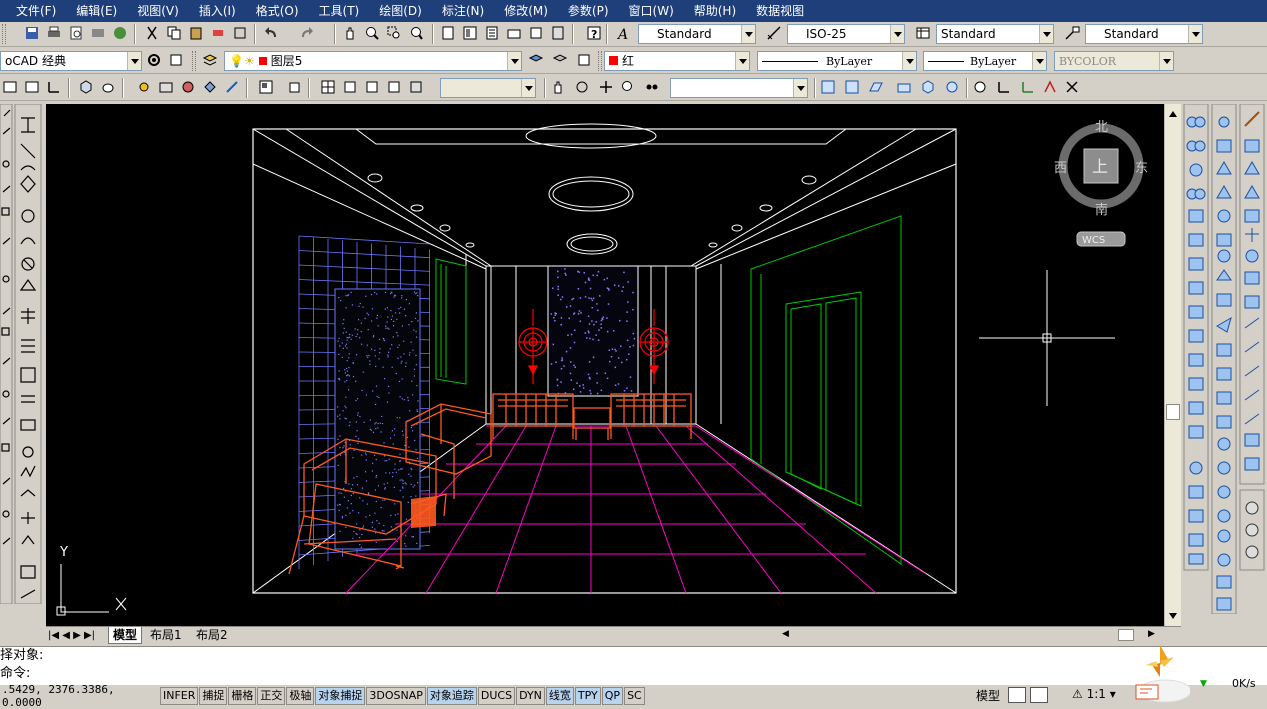 Image resolution: width=1267 pixels, height=709 pixels. Describe the element at coordinates (774, 33) in the screenshot. I see `dim-style-icon` at that location.